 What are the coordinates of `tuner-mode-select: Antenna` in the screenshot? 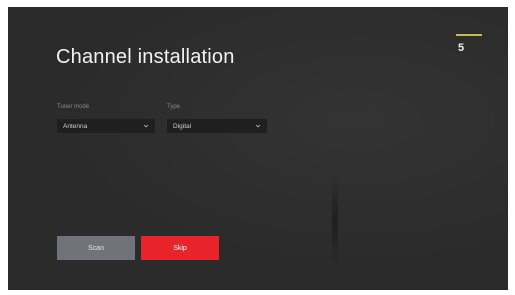 It's located at (106, 126).